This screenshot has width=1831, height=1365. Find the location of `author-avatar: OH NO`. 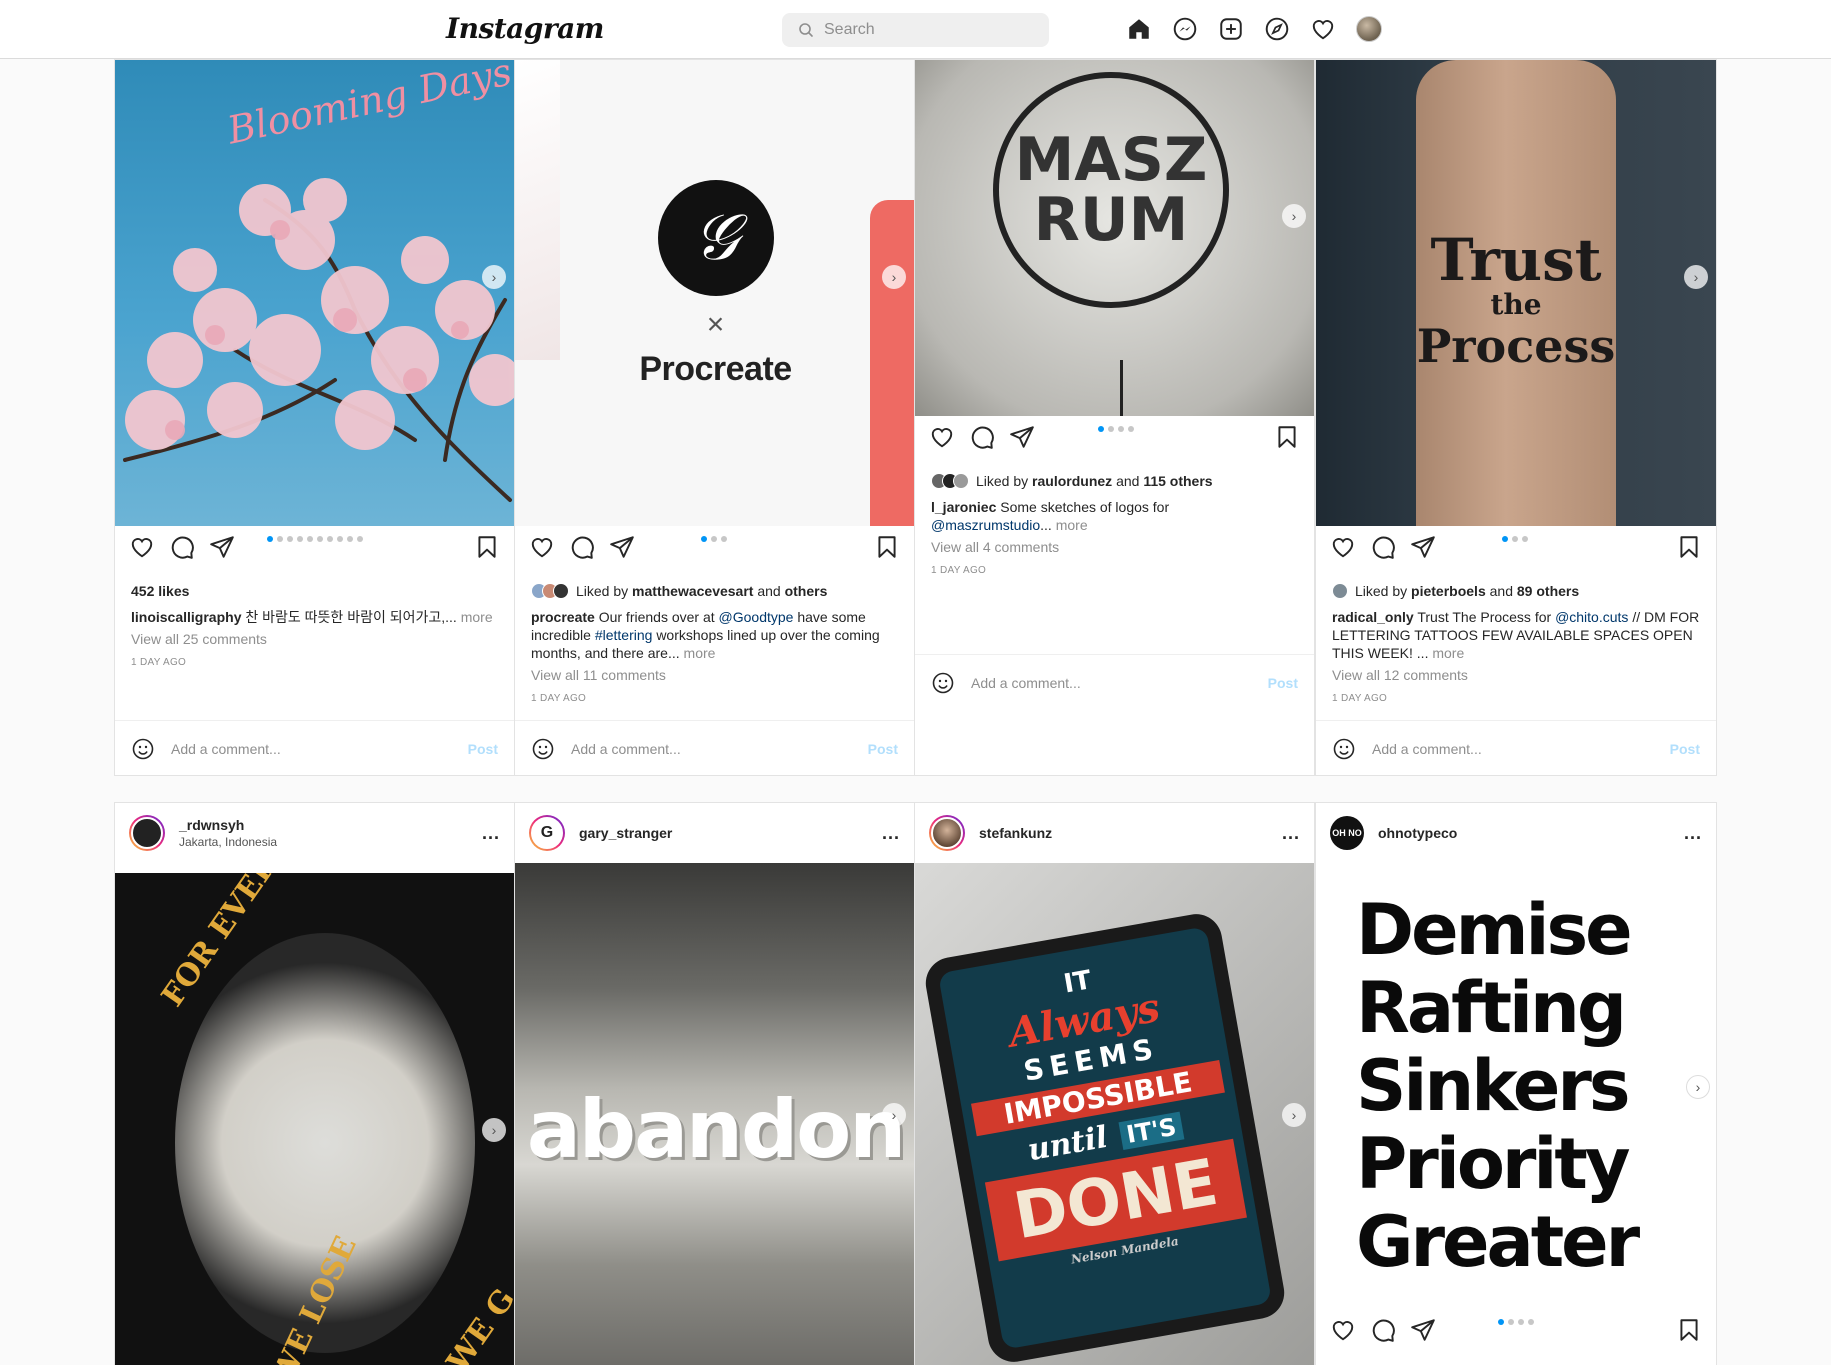

author-avatar: OH NO is located at coordinates (1347, 833).